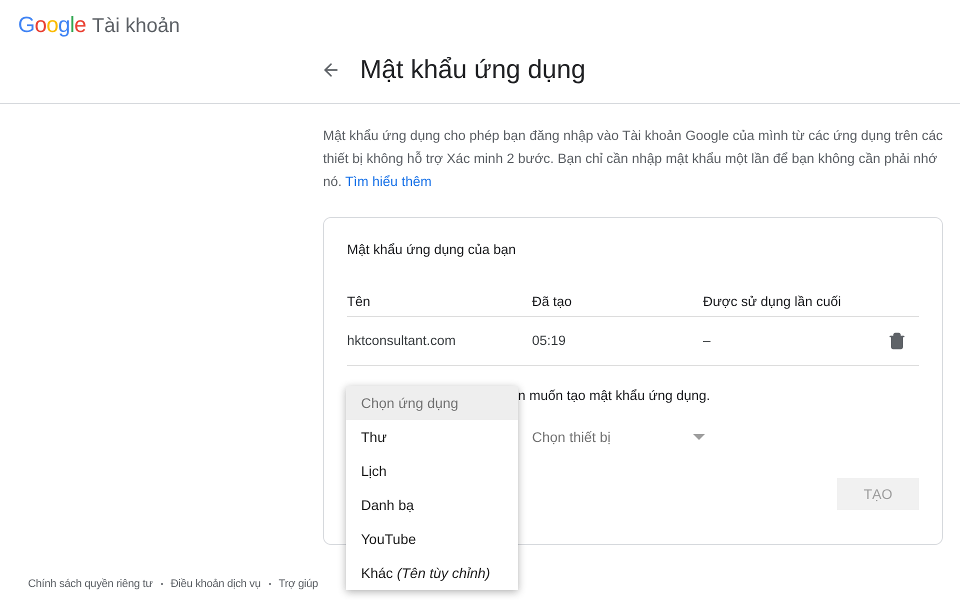 This screenshot has width=960, height=600. Describe the element at coordinates (633, 159) in the screenshot. I see `description-text: Mật khẩu ứng dụng cho phép bạn đăng nhập vào Tài khoản Google của mình từ các ứng dụng trên các thiết bị không hỗ trợ Xác minh 2 bước. Bạn chỉ cần nhập mật khẩu một lần để bạn không cần phải nhớ nó. Tìm hiểu thêm` at that location.